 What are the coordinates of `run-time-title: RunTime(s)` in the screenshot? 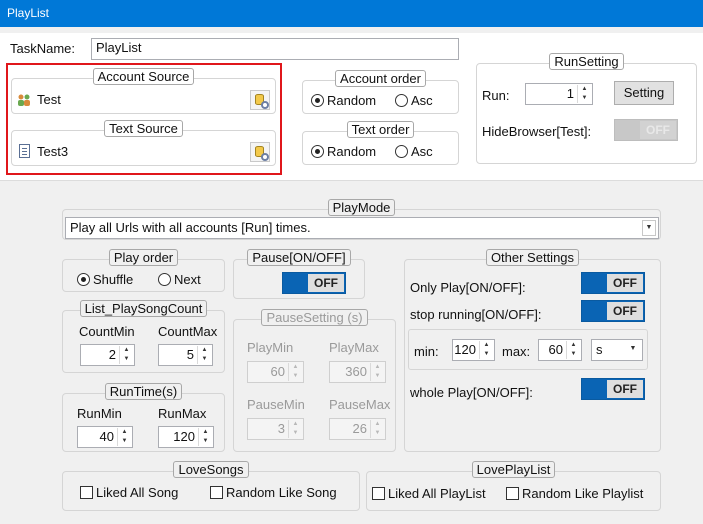 It's located at (143, 391).